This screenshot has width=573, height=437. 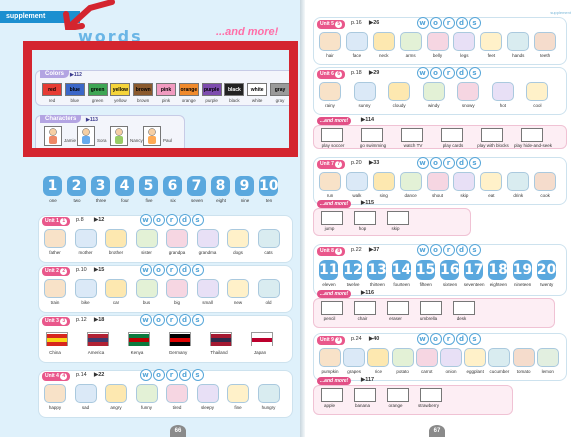 What do you see at coordinates (331, 24) in the screenshot?
I see `unit-badge: Unit 5 5` at bounding box center [331, 24].